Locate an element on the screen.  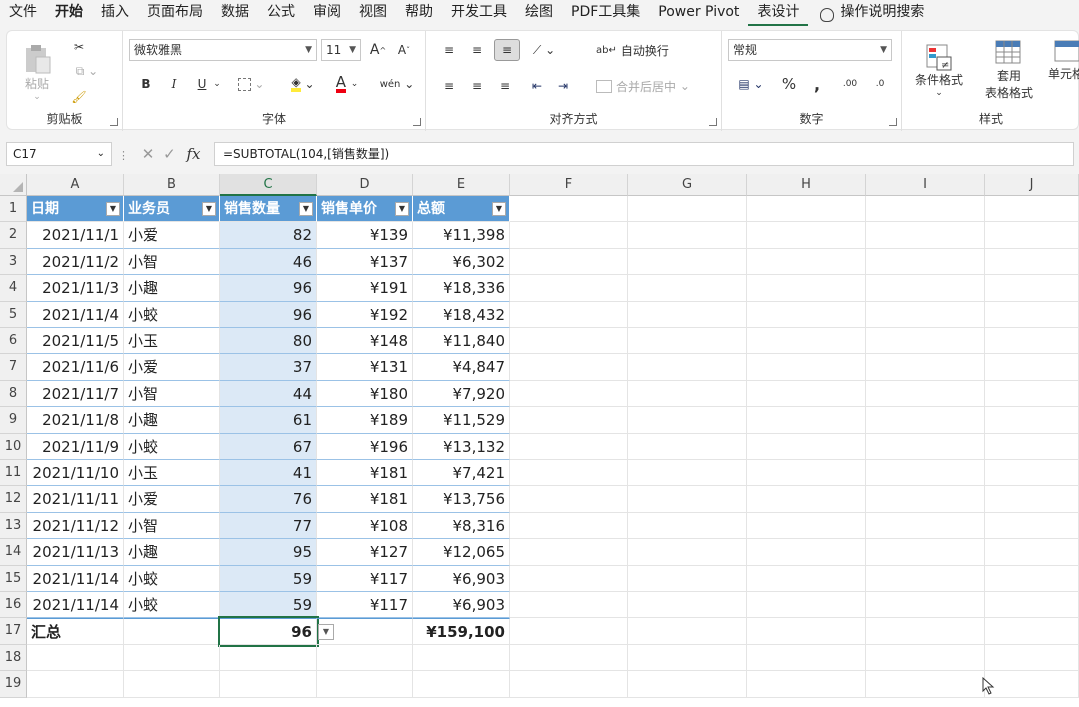
percent-button: % is located at coordinates (789, 84).